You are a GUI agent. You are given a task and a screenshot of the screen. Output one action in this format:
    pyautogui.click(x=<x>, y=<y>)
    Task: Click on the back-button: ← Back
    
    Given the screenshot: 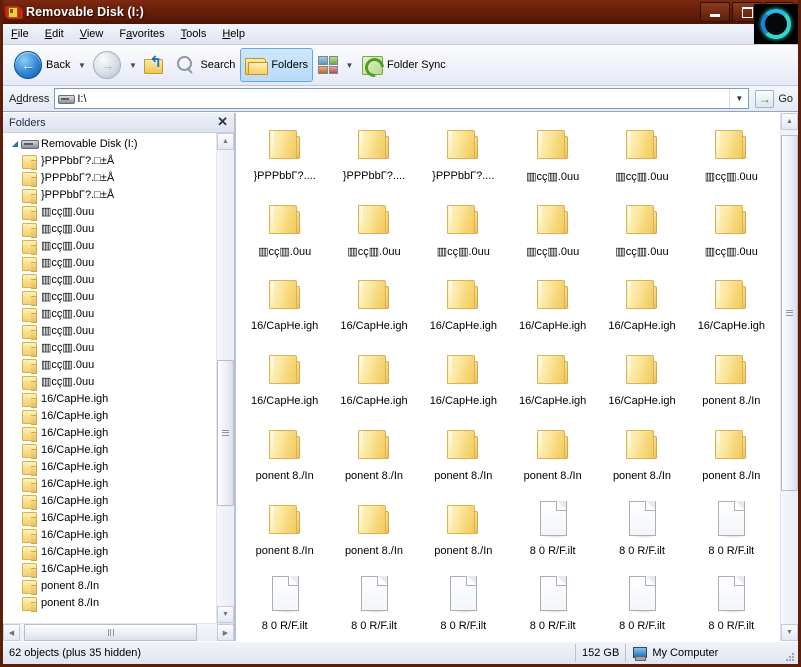 What is the action you would take?
    pyautogui.click(x=42, y=65)
    